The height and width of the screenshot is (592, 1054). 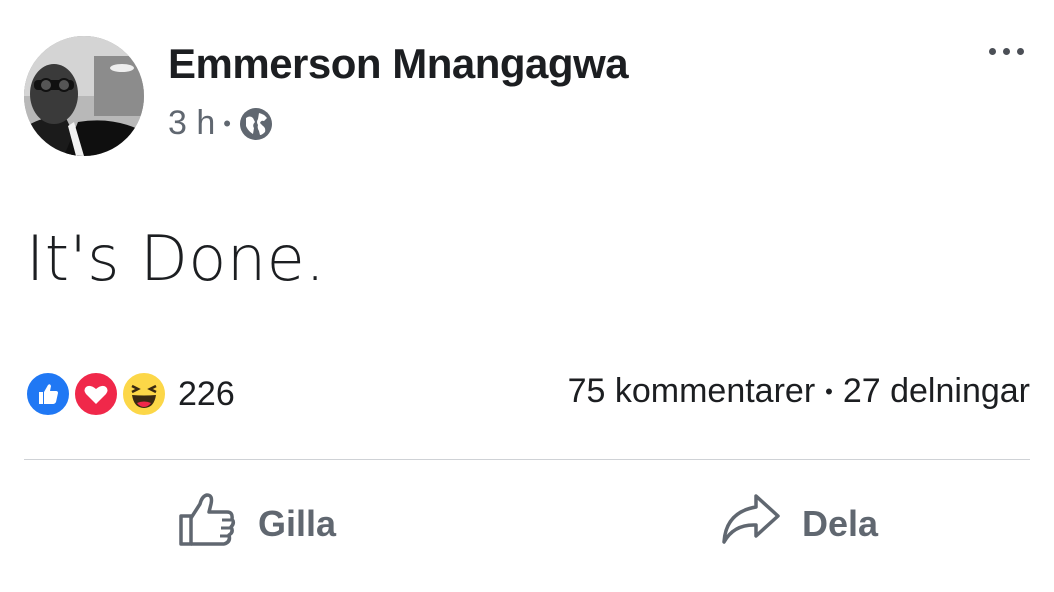 I want to click on thumbs-up-icon, so click(x=207, y=523).